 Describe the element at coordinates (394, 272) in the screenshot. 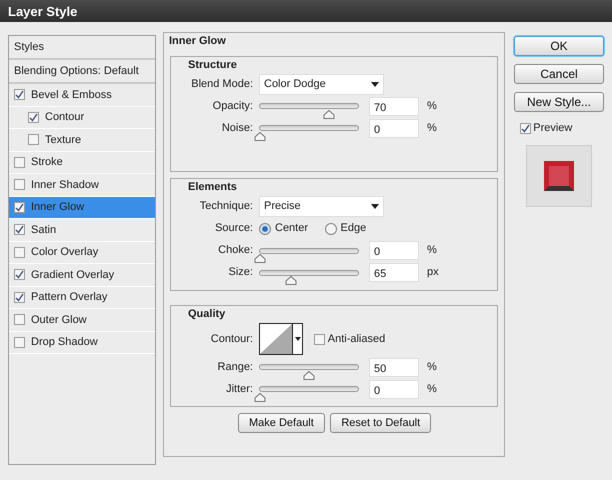

I see `number-field: 65` at that location.